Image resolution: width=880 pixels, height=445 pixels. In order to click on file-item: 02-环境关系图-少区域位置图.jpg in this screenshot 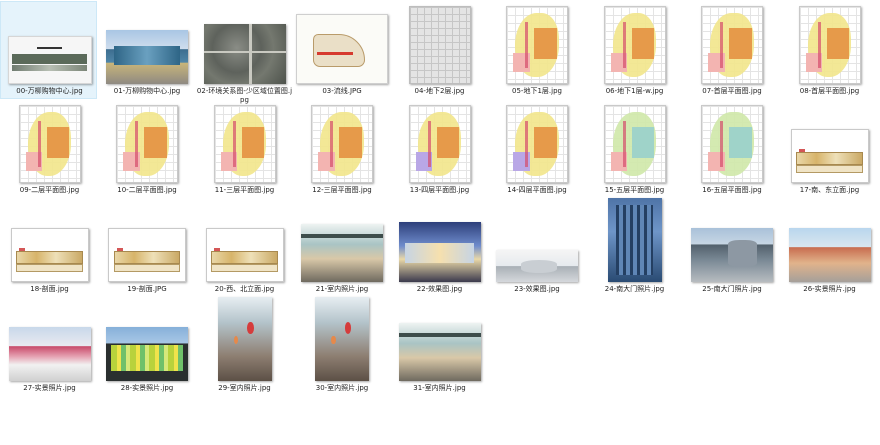, I will do `click(243, 52)`.